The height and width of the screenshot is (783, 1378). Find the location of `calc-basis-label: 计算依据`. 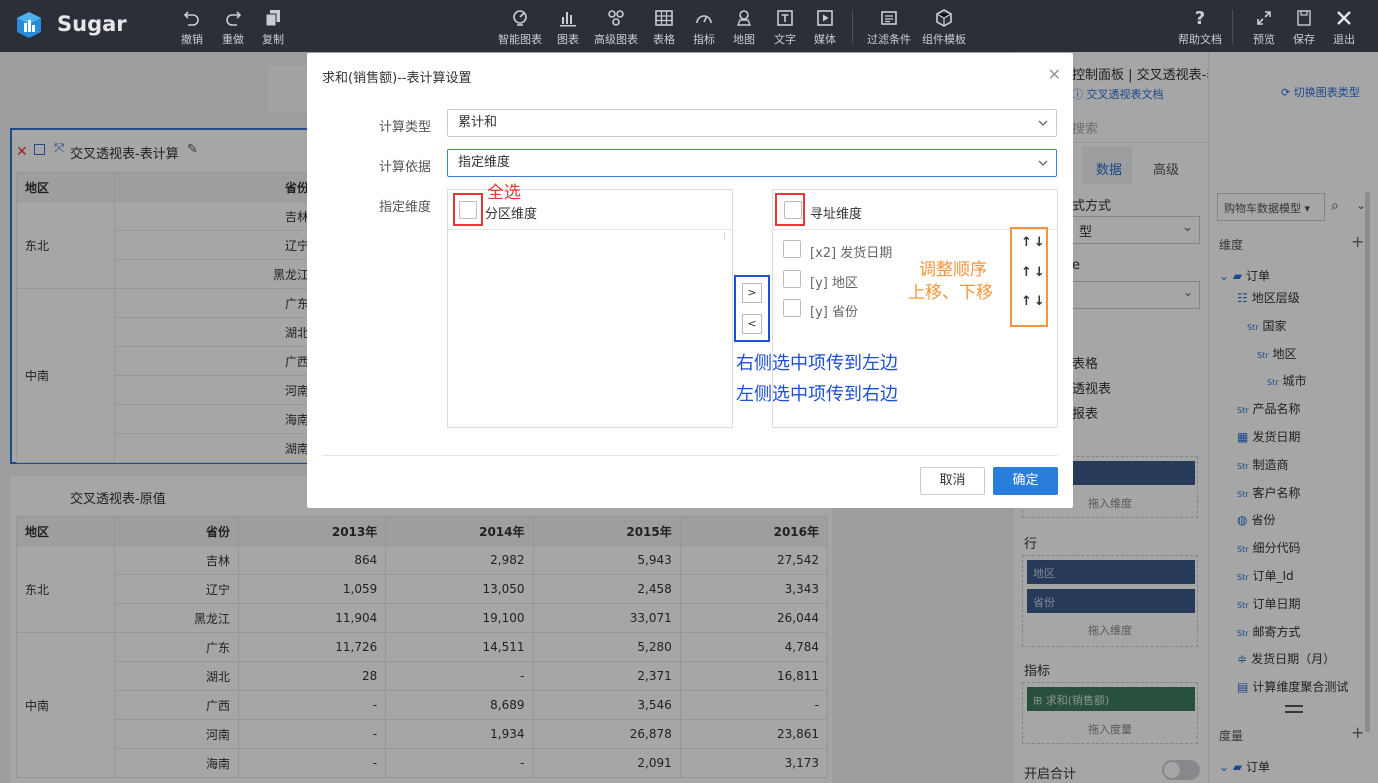

calc-basis-label: 计算依据 is located at coordinates (404, 167).